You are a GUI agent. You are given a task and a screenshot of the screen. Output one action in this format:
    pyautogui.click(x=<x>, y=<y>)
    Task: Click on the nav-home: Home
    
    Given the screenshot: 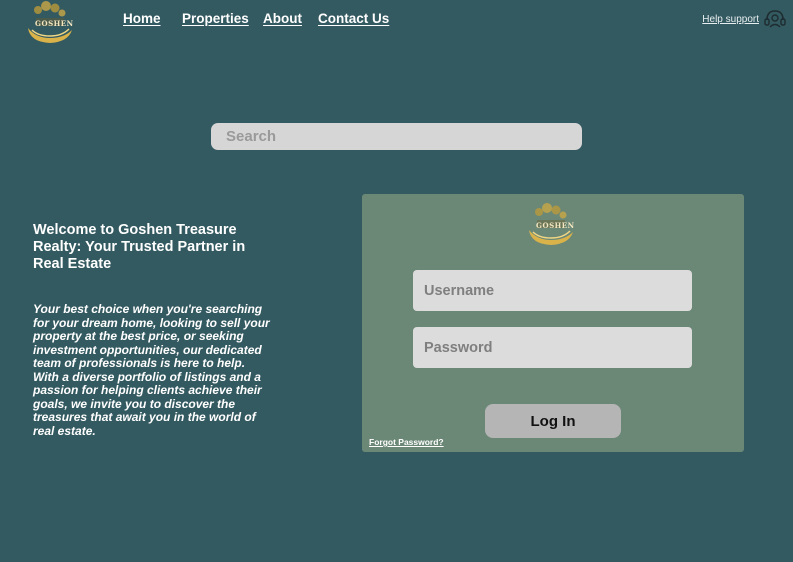 What is the action you would take?
    pyautogui.click(x=142, y=18)
    